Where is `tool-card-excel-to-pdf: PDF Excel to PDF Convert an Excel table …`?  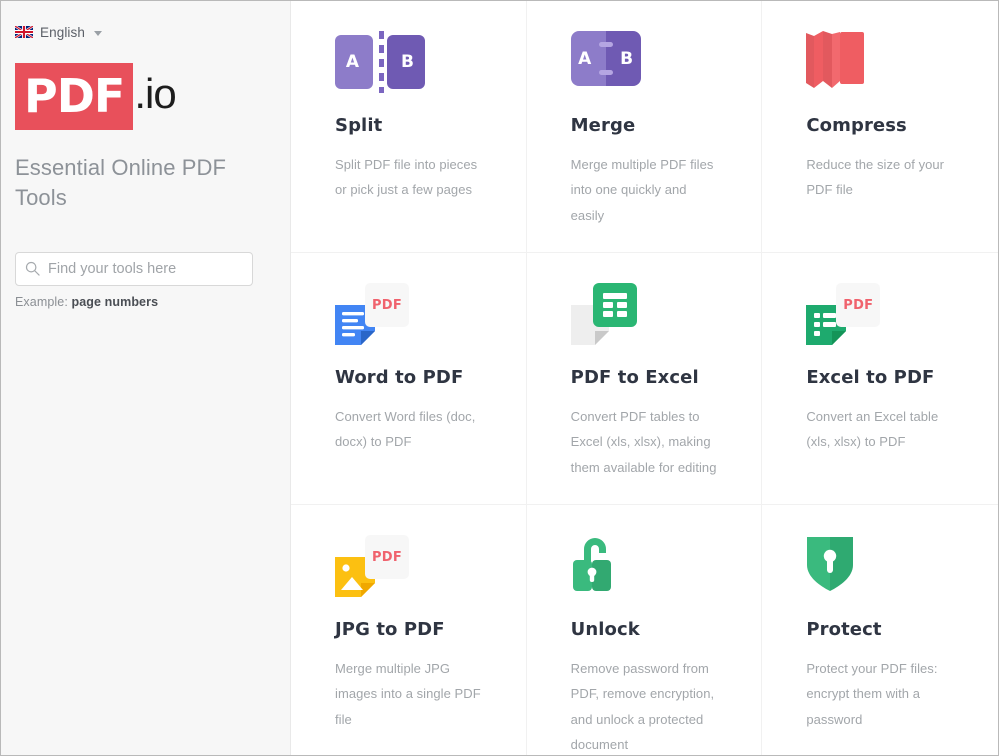
tool-card-excel-to-pdf: PDF Excel to PDF Convert an Excel table … is located at coordinates (880, 379).